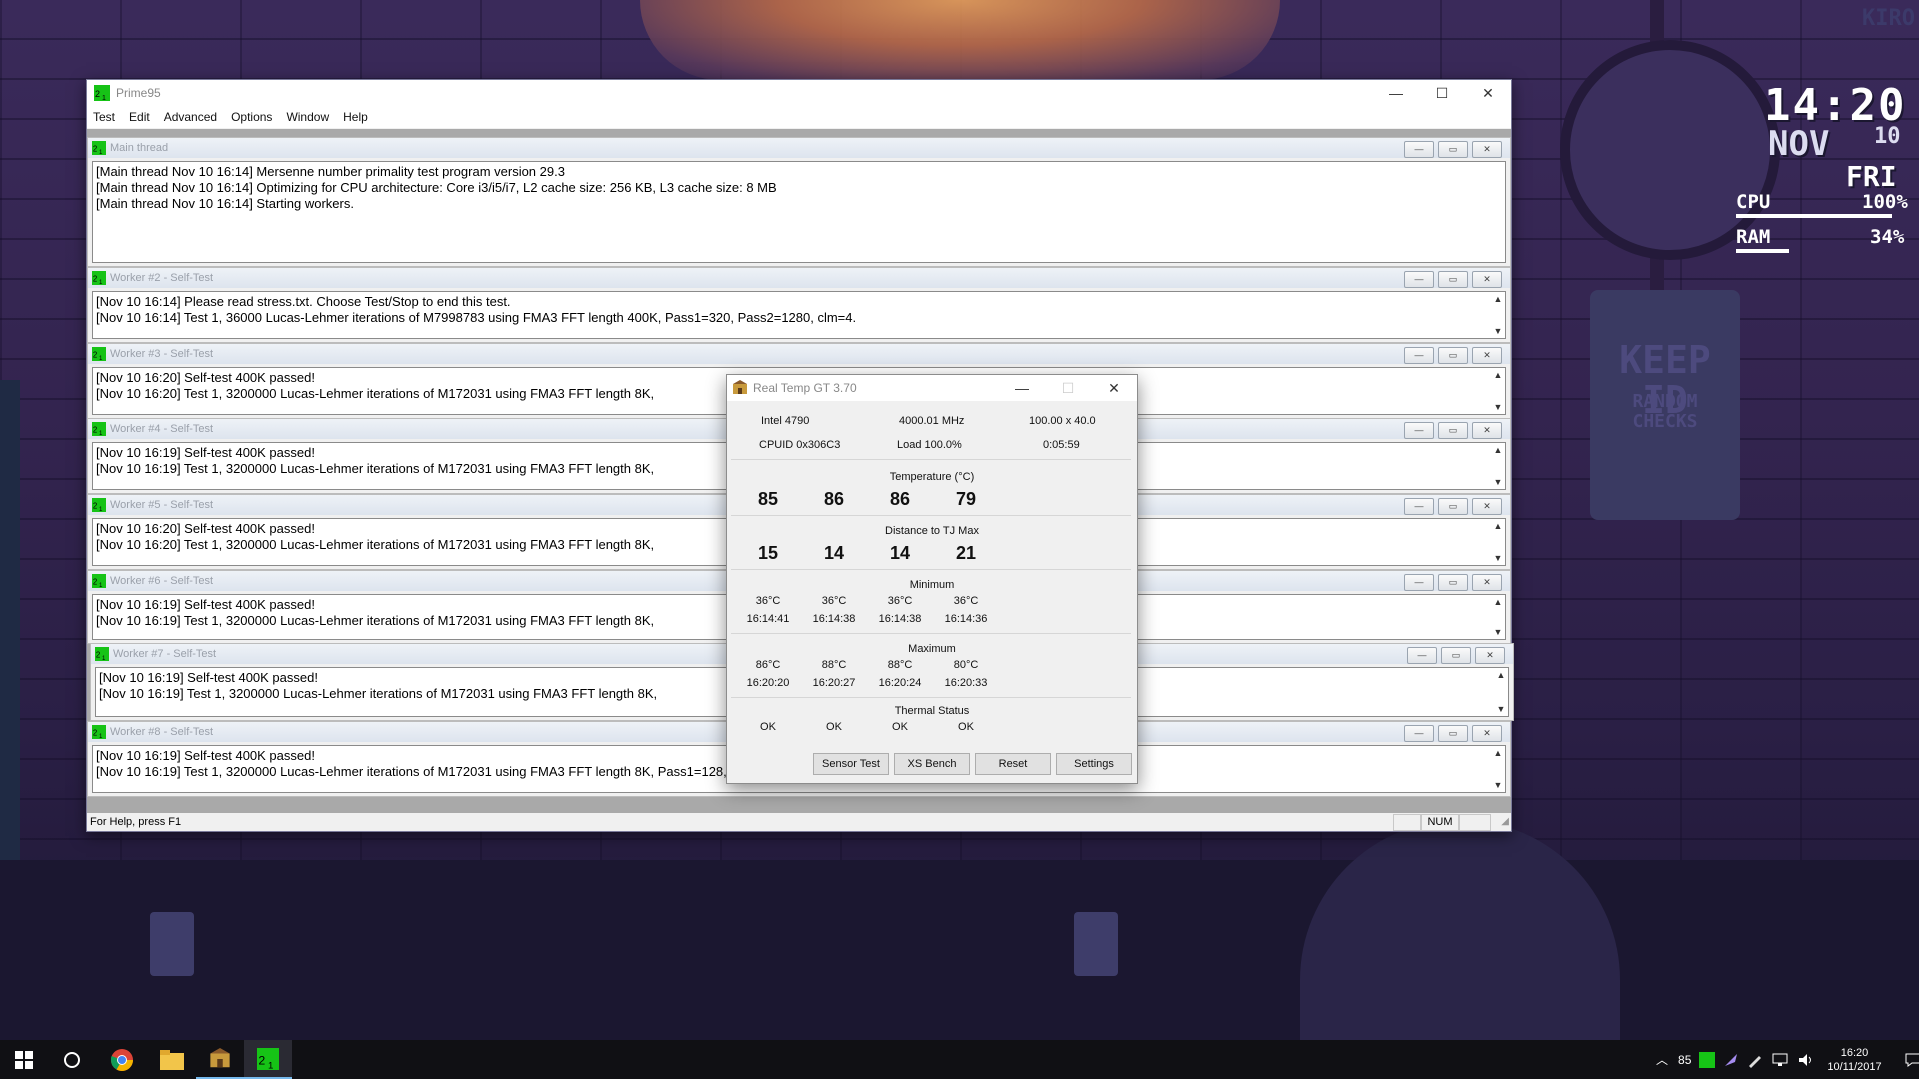  What do you see at coordinates (900, 601) in the screenshot?
I see `min-temp: 36°C` at bounding box center [900, 601].